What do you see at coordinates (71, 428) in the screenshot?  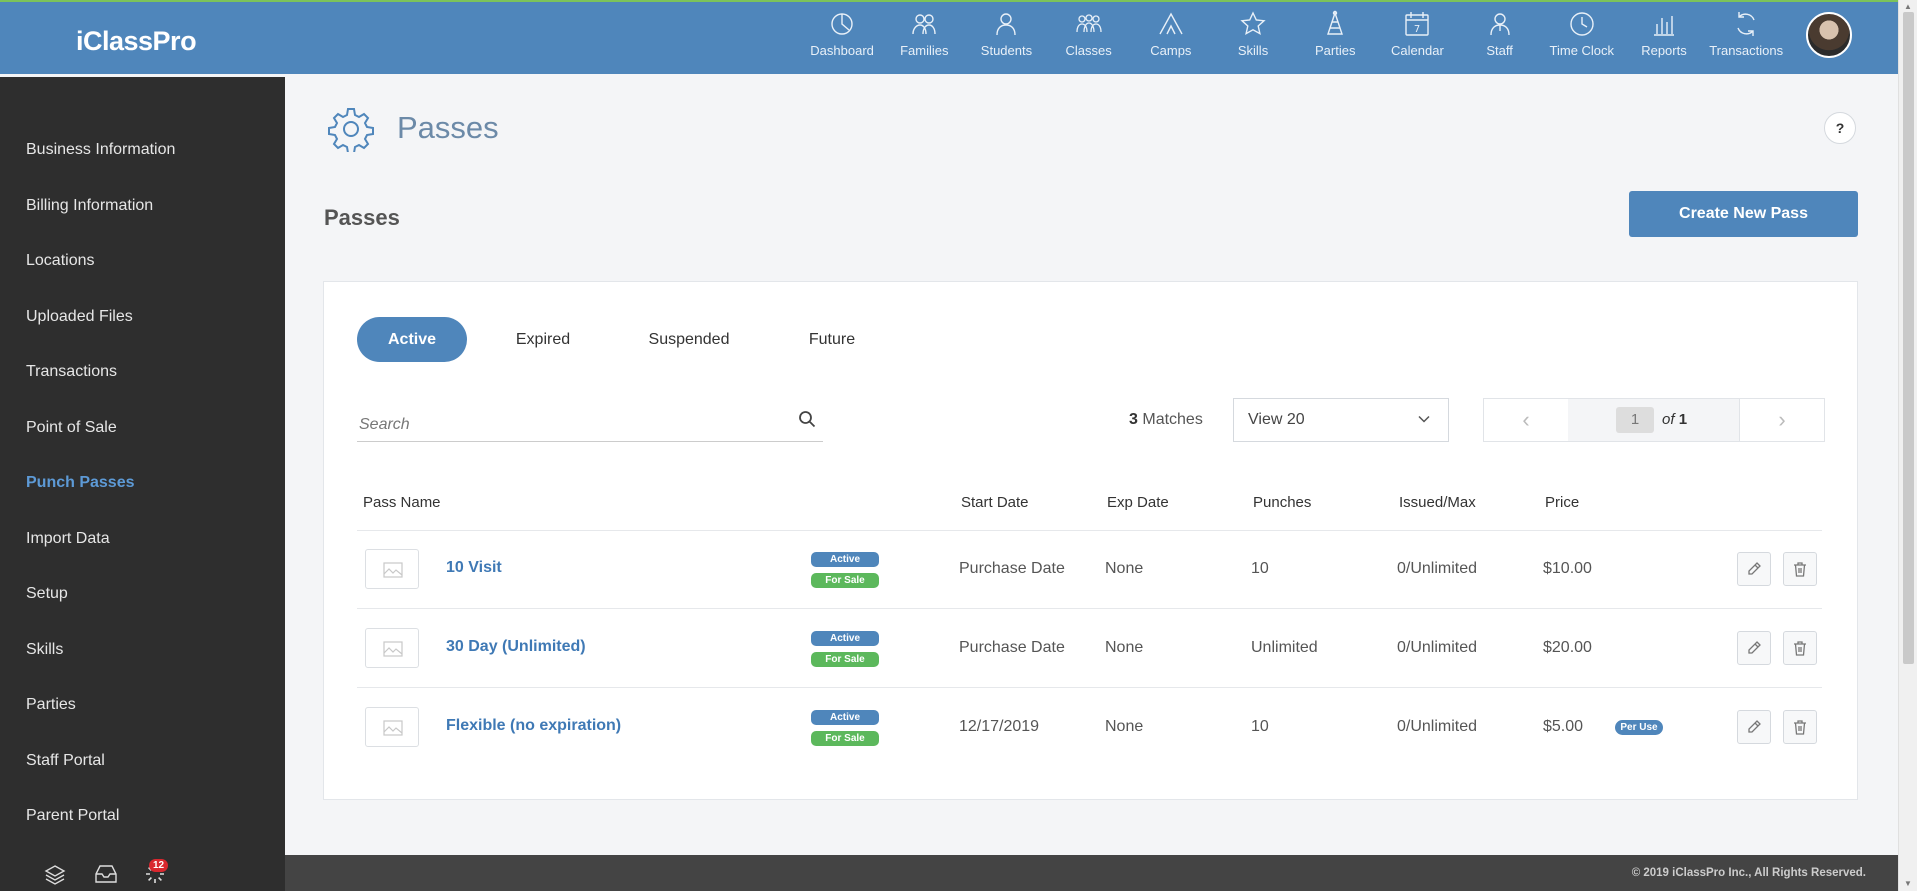 I see `sidebar-item-point-of-sale: Point of Sale` at bounding box center [71, 428].